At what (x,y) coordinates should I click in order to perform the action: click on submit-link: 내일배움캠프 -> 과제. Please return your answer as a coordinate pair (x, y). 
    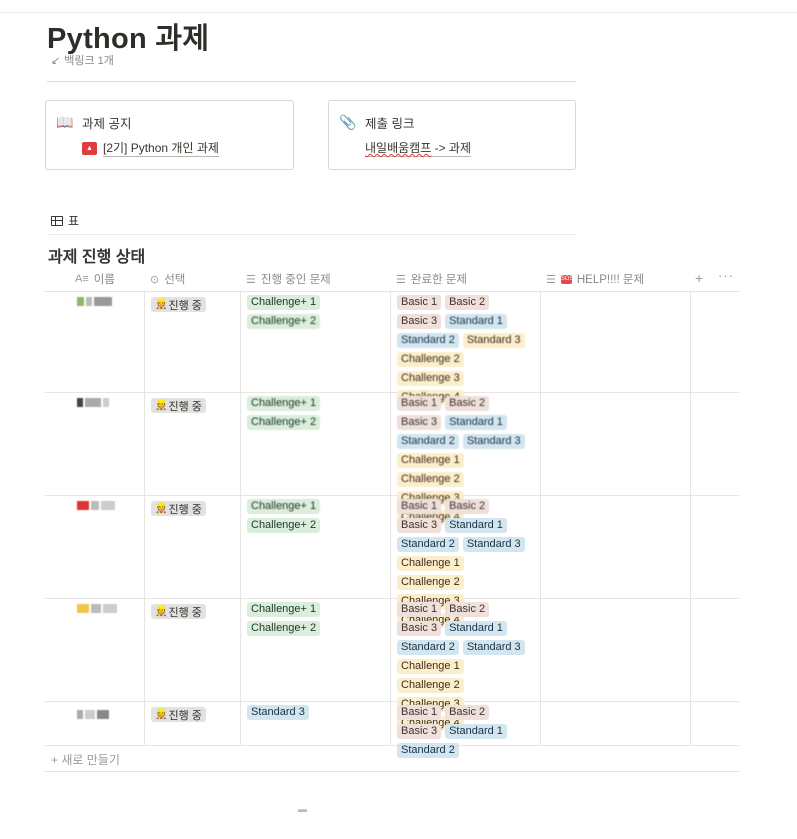
    Looking at the image, I should click on (465, 148).